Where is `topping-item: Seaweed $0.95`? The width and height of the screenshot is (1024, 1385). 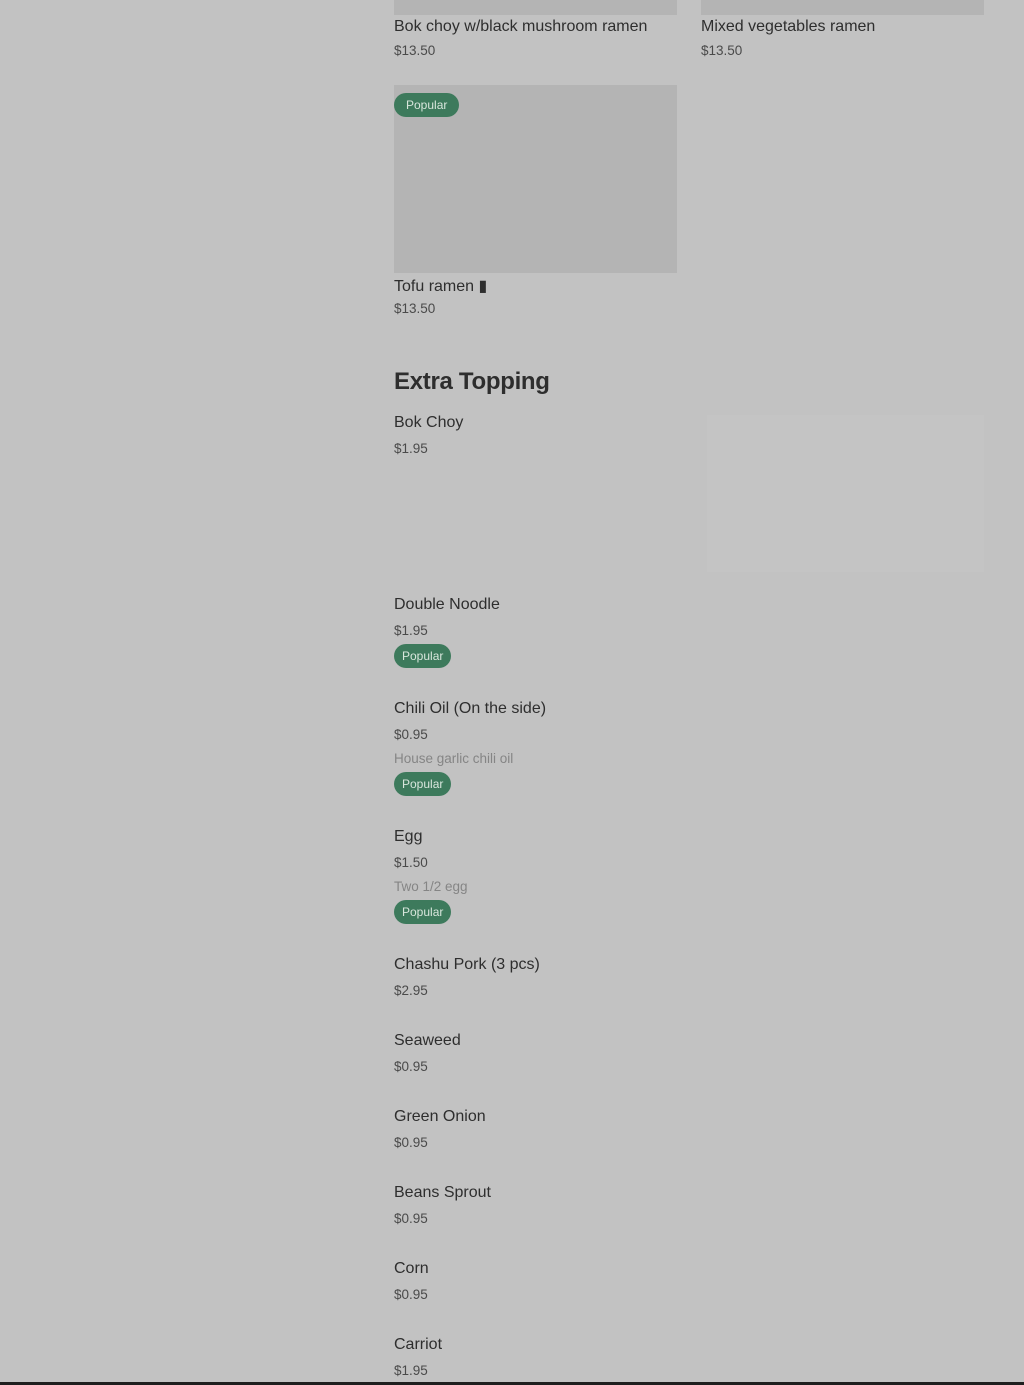
topping-item: Seaweed $0.95 is located at coordinates (689, 1057).